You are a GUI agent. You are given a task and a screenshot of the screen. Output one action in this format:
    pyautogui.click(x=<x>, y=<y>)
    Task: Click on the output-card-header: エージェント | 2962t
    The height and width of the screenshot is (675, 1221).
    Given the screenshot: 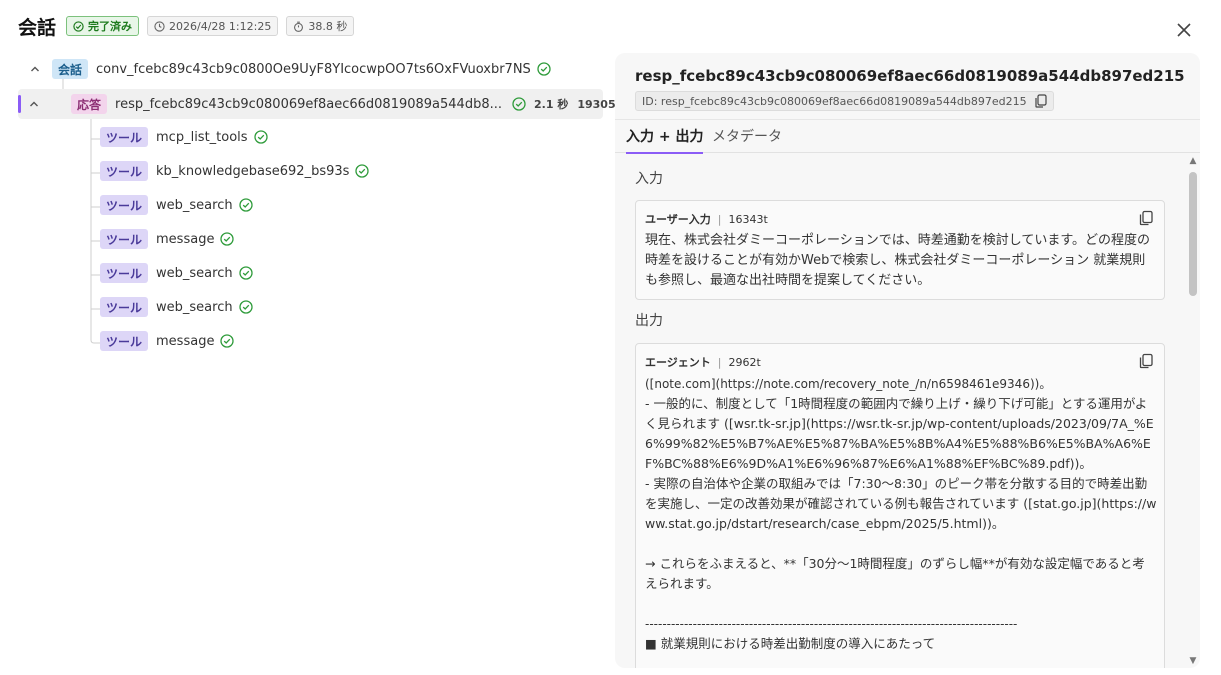 What is the action you would take?
    pyautogui.click(x=703, y=362)
    